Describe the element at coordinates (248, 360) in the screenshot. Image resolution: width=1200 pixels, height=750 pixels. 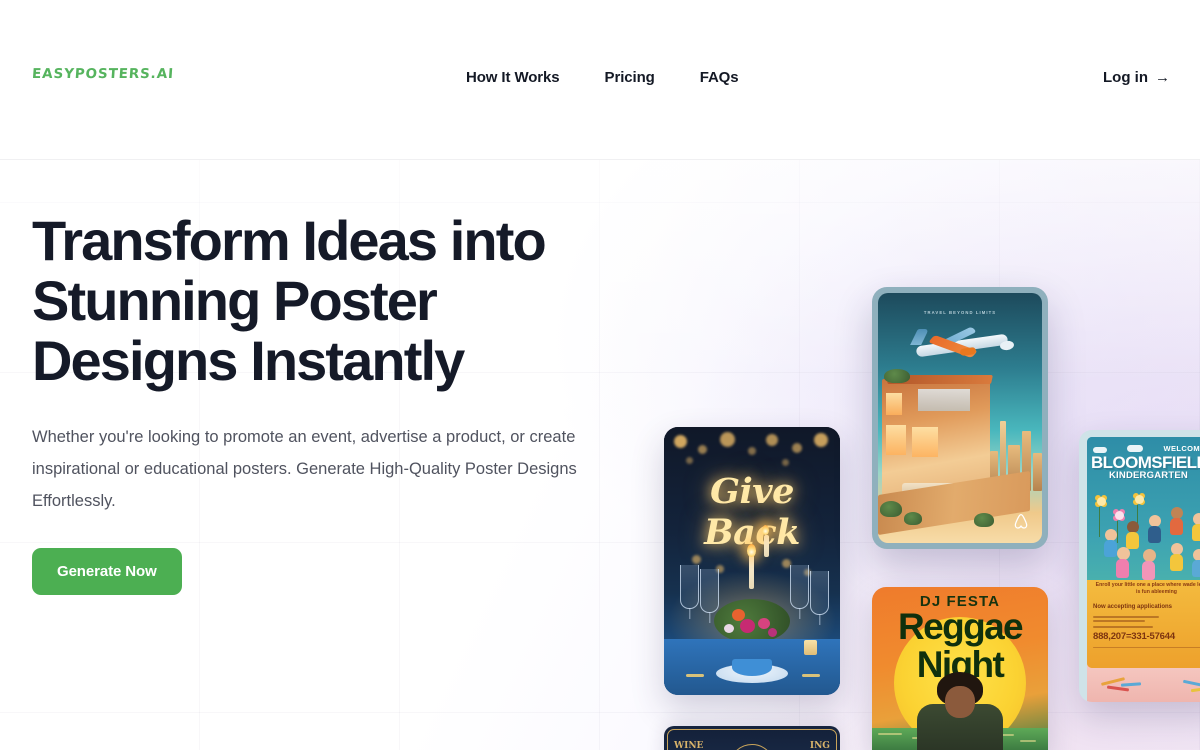
I see `headline-line-3: Designs Instantly` at that location.